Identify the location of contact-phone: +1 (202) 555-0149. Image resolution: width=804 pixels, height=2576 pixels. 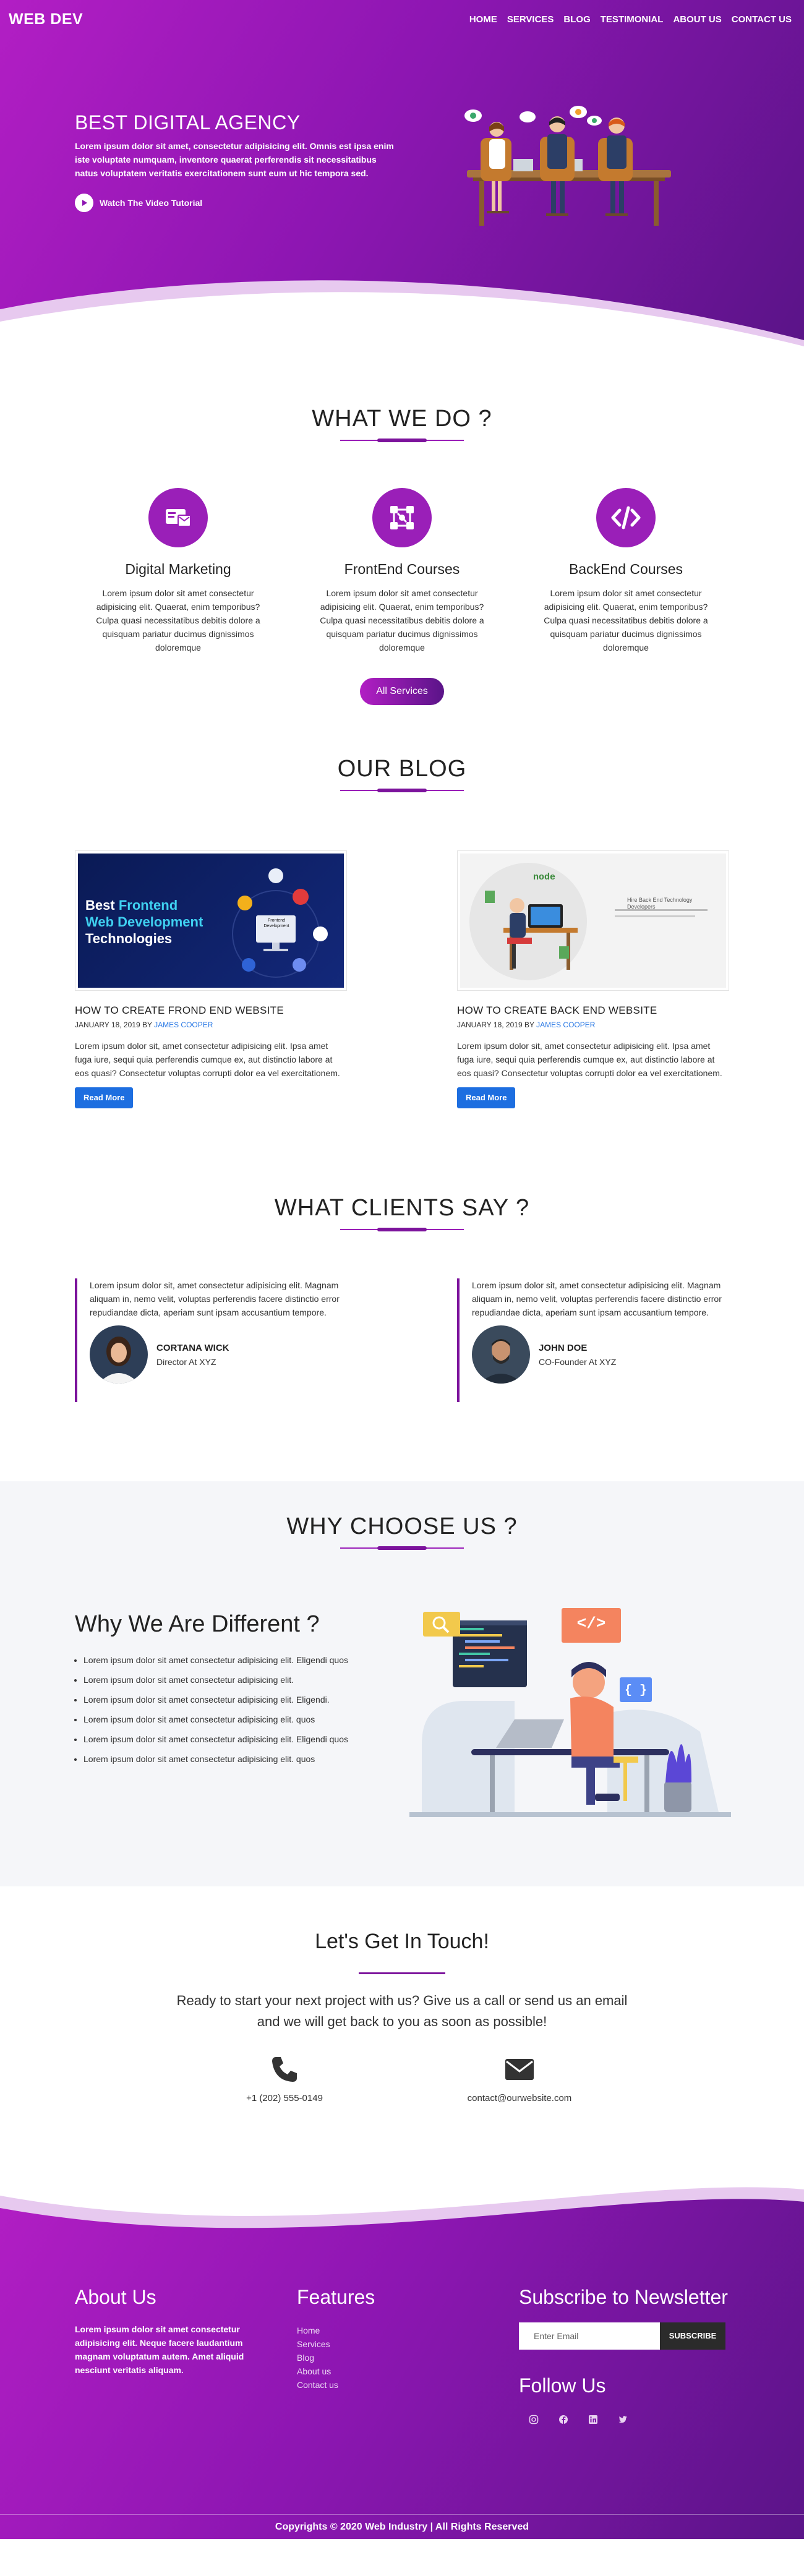
(285, 2077).